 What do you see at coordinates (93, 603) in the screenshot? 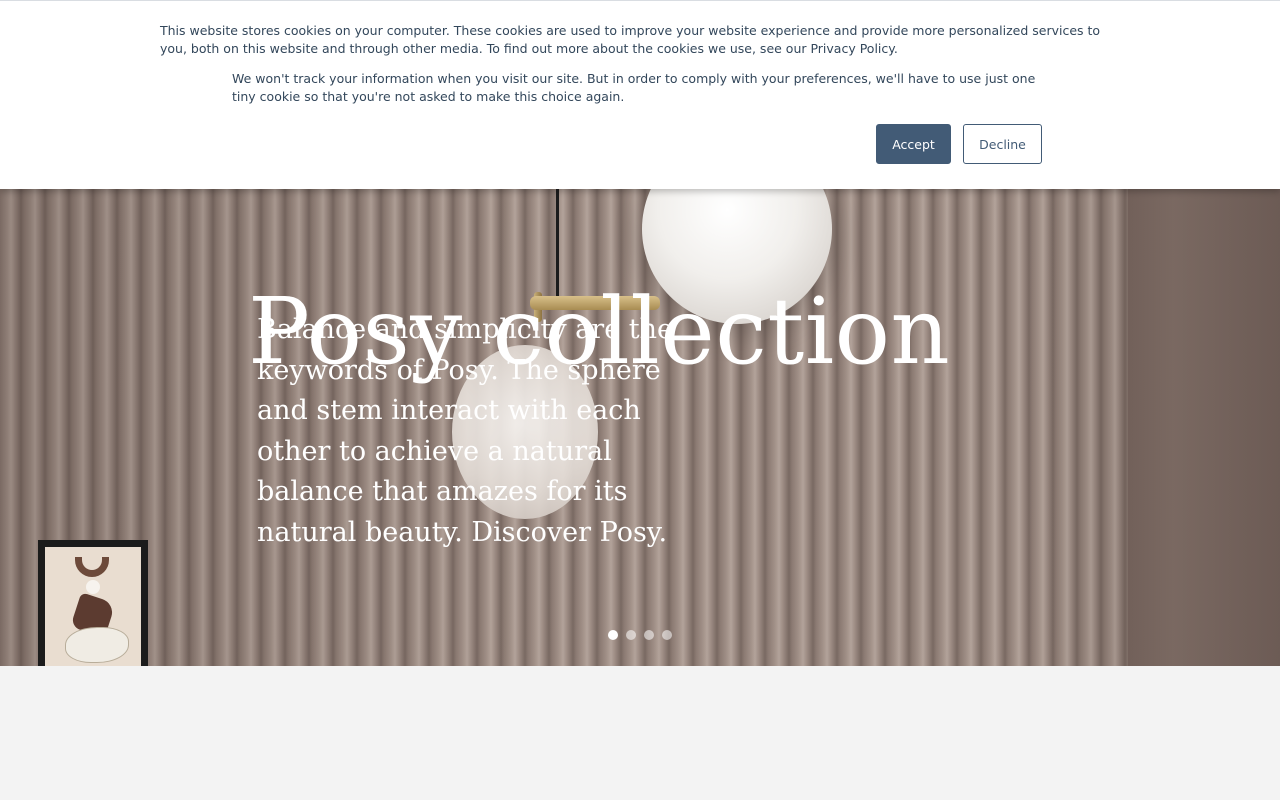
I see `framed-artwork` at bounding box center [93, 603].